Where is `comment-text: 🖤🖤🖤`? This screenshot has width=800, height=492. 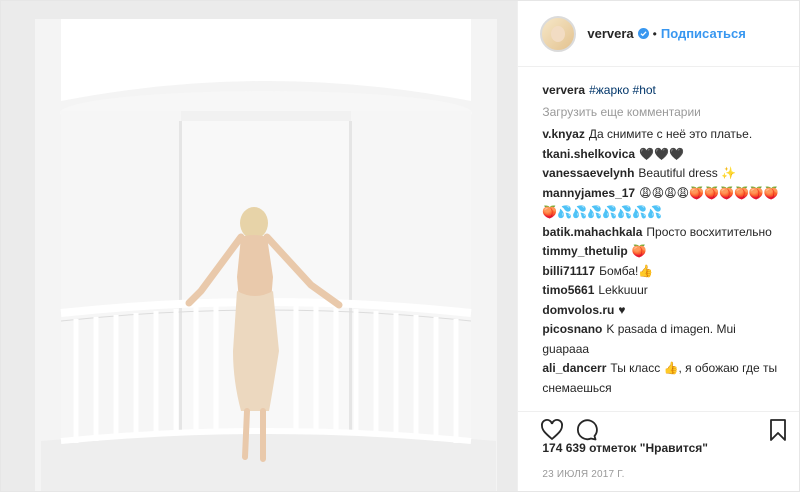
comment-text: 🖤🖤🖤 is located at coordinates (661, 153).